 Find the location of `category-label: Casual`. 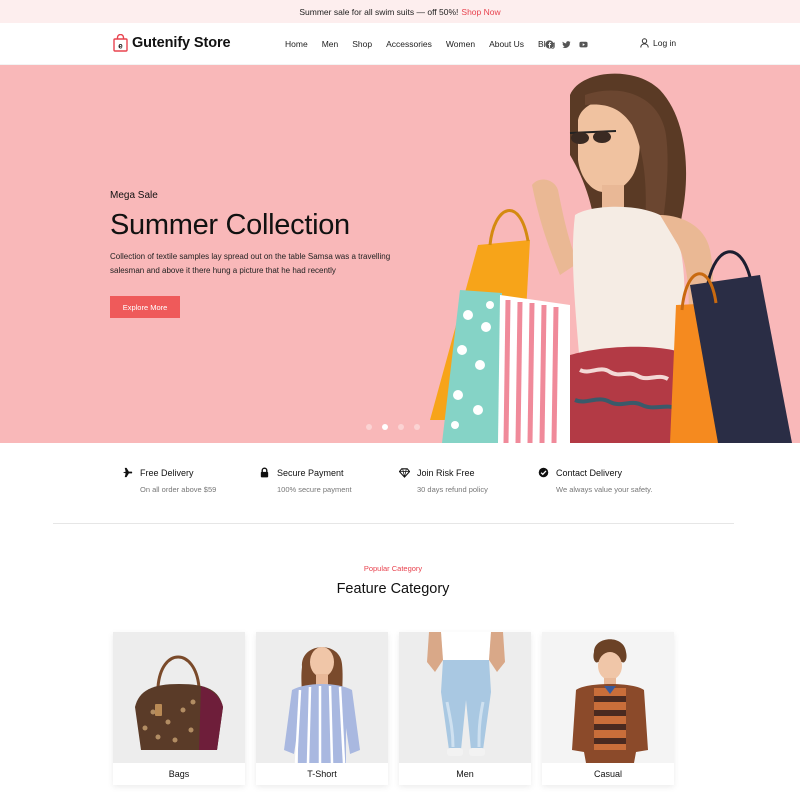

category-label: Casual is located at coordinates (607, 774).